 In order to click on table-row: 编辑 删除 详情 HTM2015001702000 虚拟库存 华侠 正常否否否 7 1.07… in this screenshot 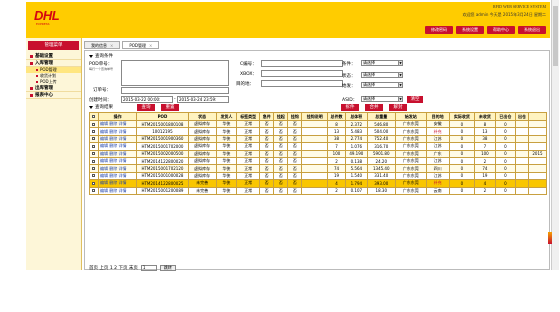, I will do `click(318, 146)`.